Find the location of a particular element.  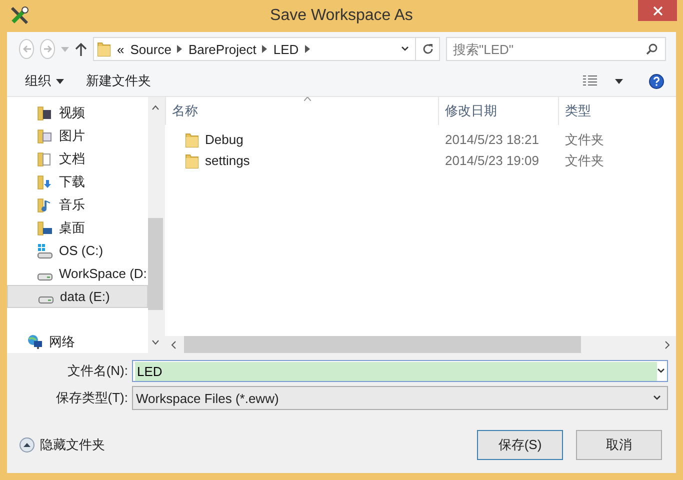

modified-date: 2014/5/23 19:09 is located at coordinates (492, 160).